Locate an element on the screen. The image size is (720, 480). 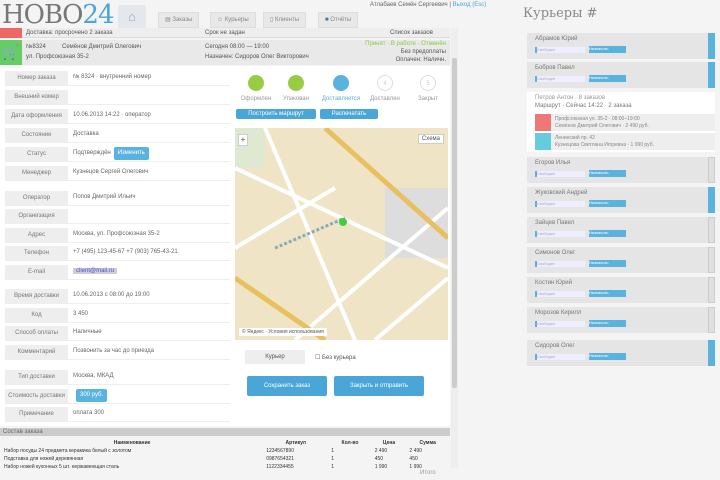
form-row: Менеджер Кузнецов Сергей Олегович is located at coordinates (117, 173).